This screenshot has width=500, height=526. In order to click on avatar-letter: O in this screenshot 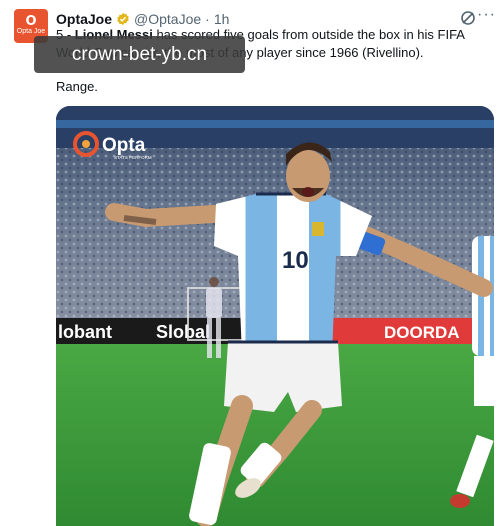, I will do `click(31, 21)`.